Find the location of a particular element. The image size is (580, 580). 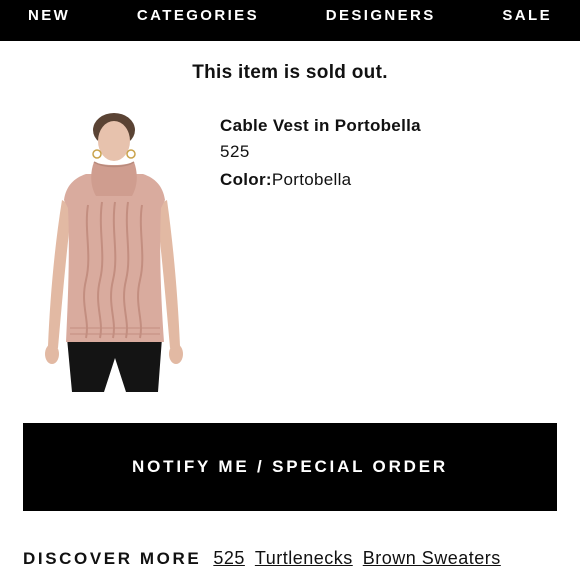

color-value: Portobella is located at coordinates (311, 179).